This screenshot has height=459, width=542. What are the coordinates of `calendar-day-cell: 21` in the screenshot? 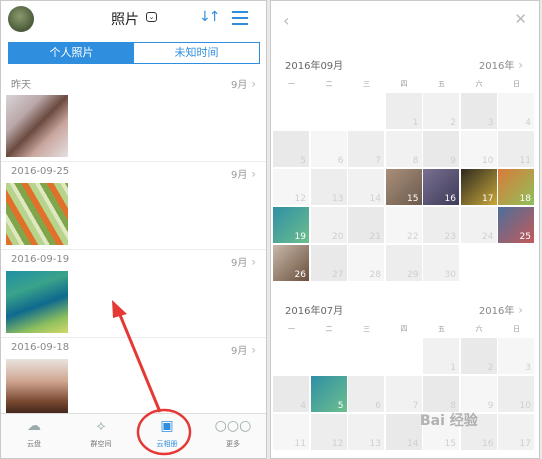 It's located at (366, 225).